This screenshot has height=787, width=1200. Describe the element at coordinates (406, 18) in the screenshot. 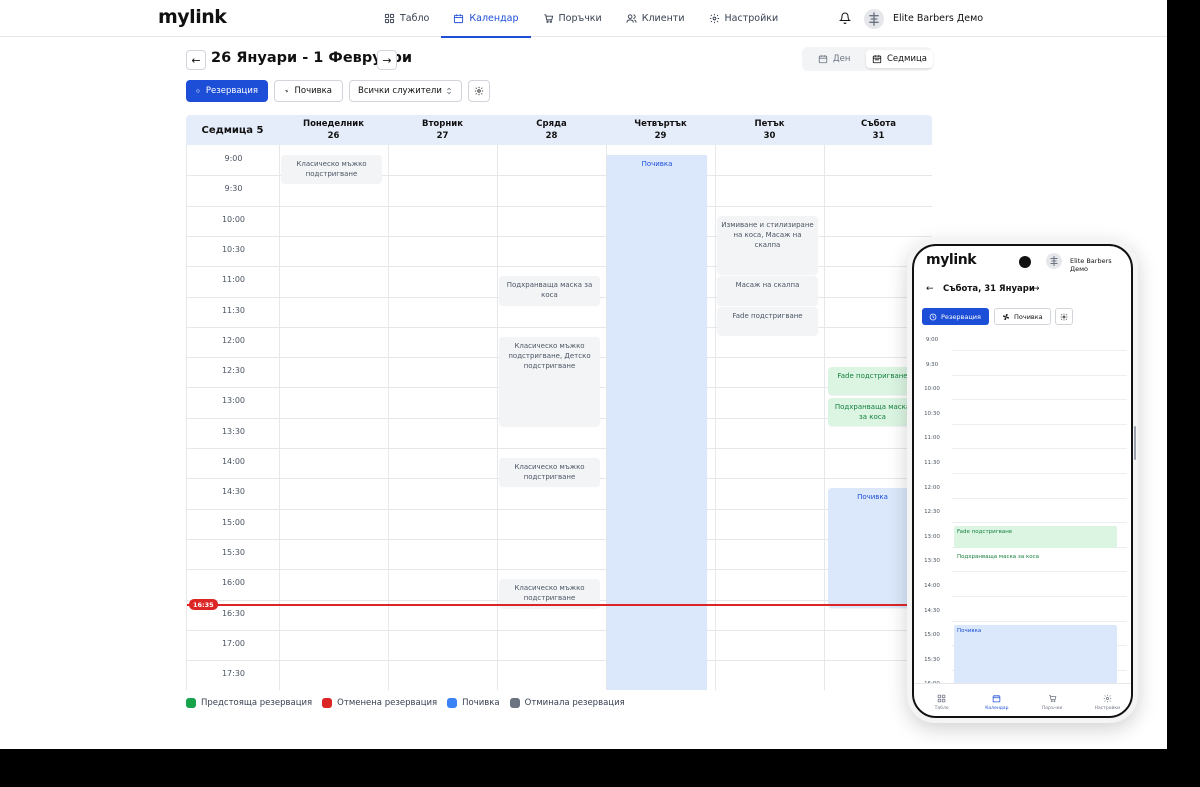

I see `nav-item-0: Табло` at that location.